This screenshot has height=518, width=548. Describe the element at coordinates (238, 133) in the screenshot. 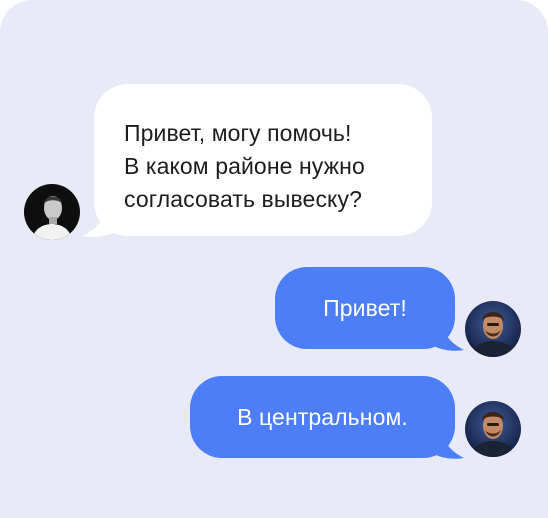

I see `incoming-message-line: Привет, могу помочь!` at that location.